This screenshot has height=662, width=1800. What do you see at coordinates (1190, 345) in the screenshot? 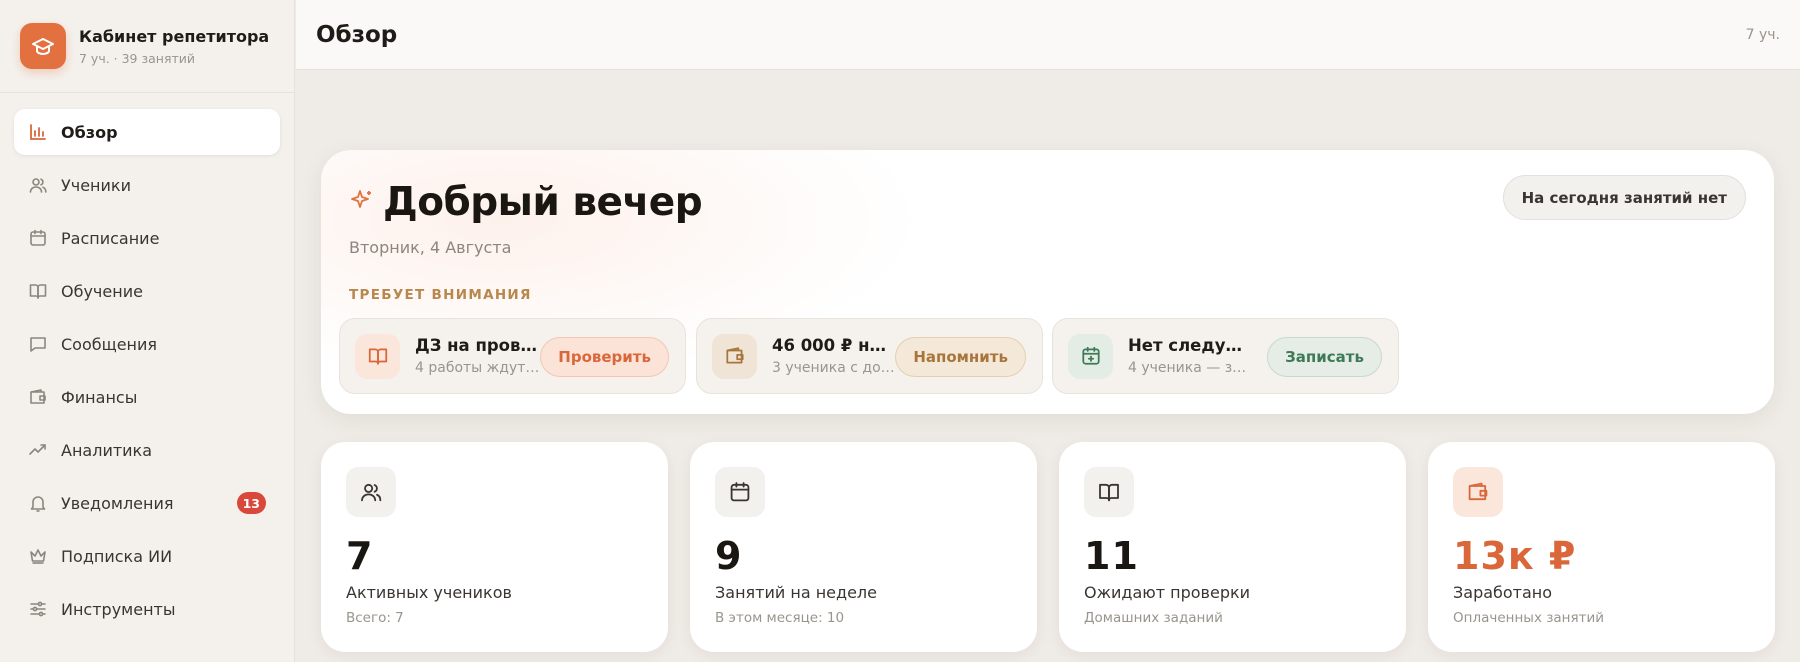
I see `task-title: Нет следующего занятия` at bounding box center [1190, 345].